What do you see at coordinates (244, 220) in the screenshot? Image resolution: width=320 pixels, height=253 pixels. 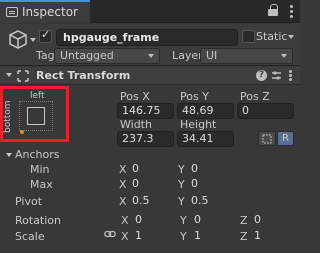 I see `rot-z-axis-label: Z` at bounding box center [244, 220].